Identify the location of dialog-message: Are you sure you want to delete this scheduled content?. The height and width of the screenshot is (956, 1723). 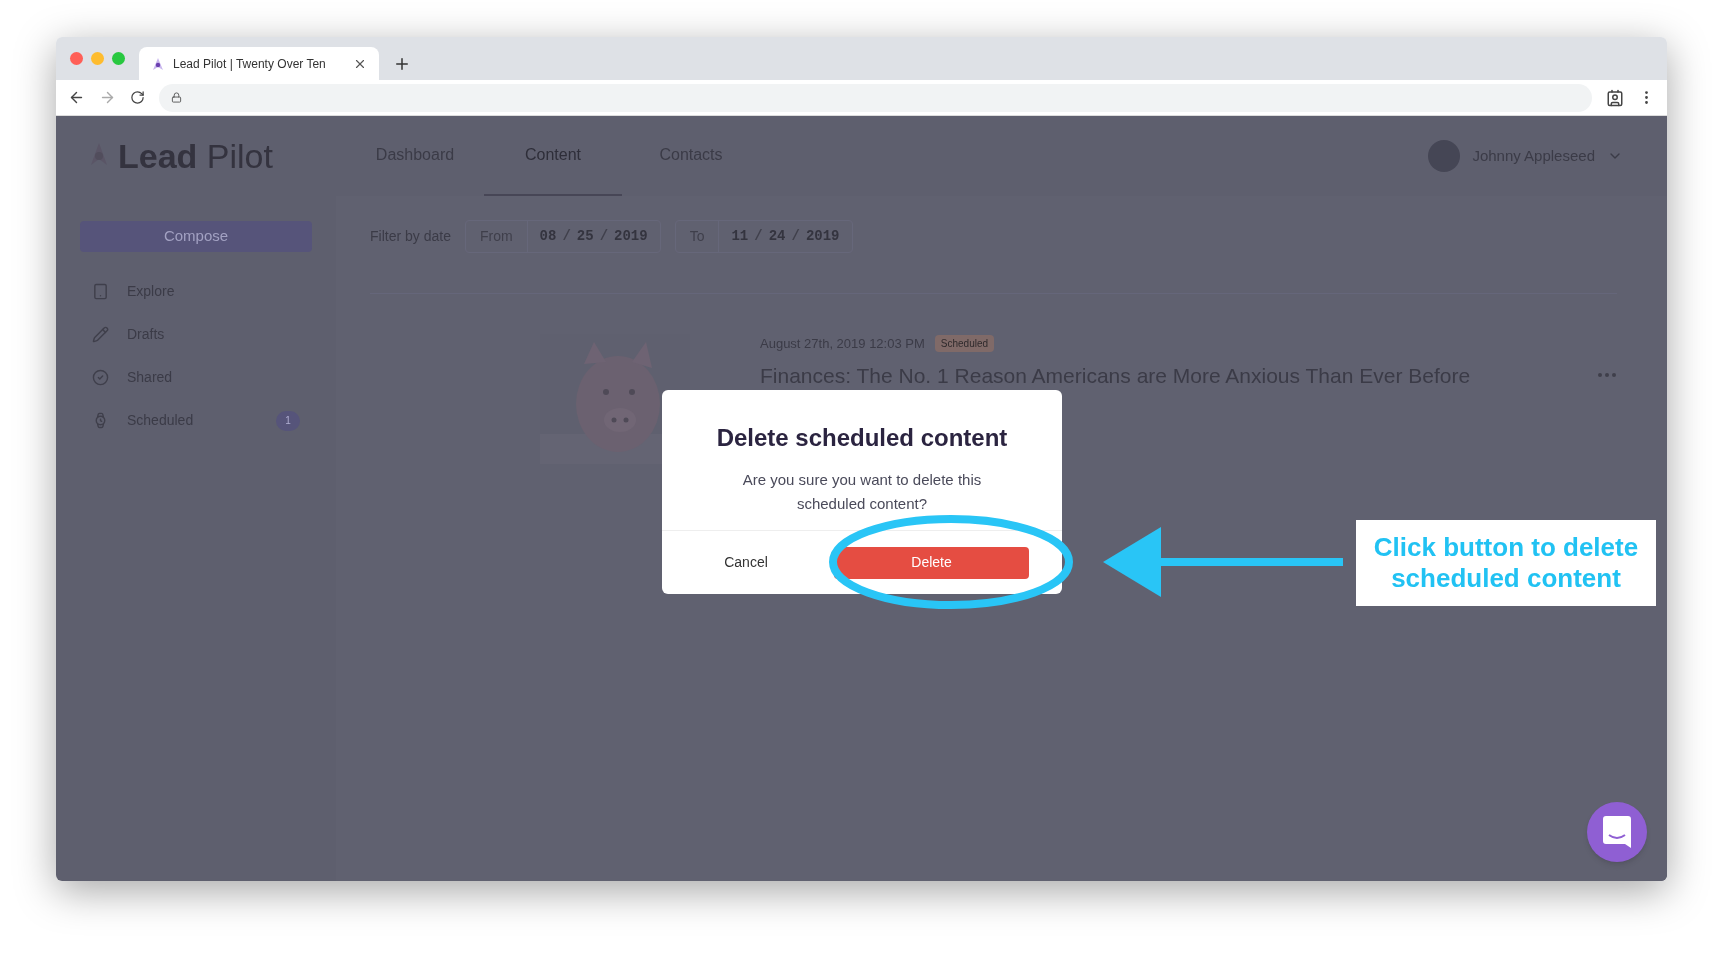
(862, 492).